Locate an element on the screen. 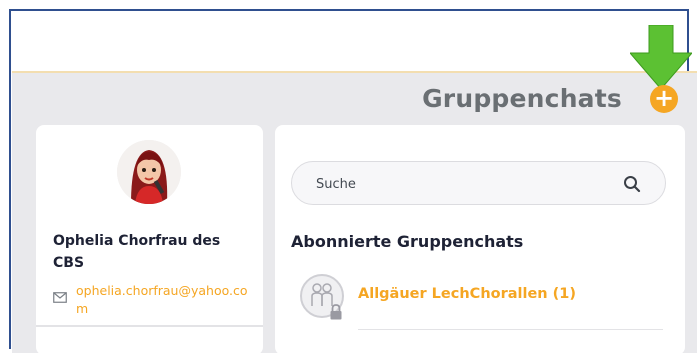 This screenshot has width=699, height=355. search-input is located at coordinates (466, 184).